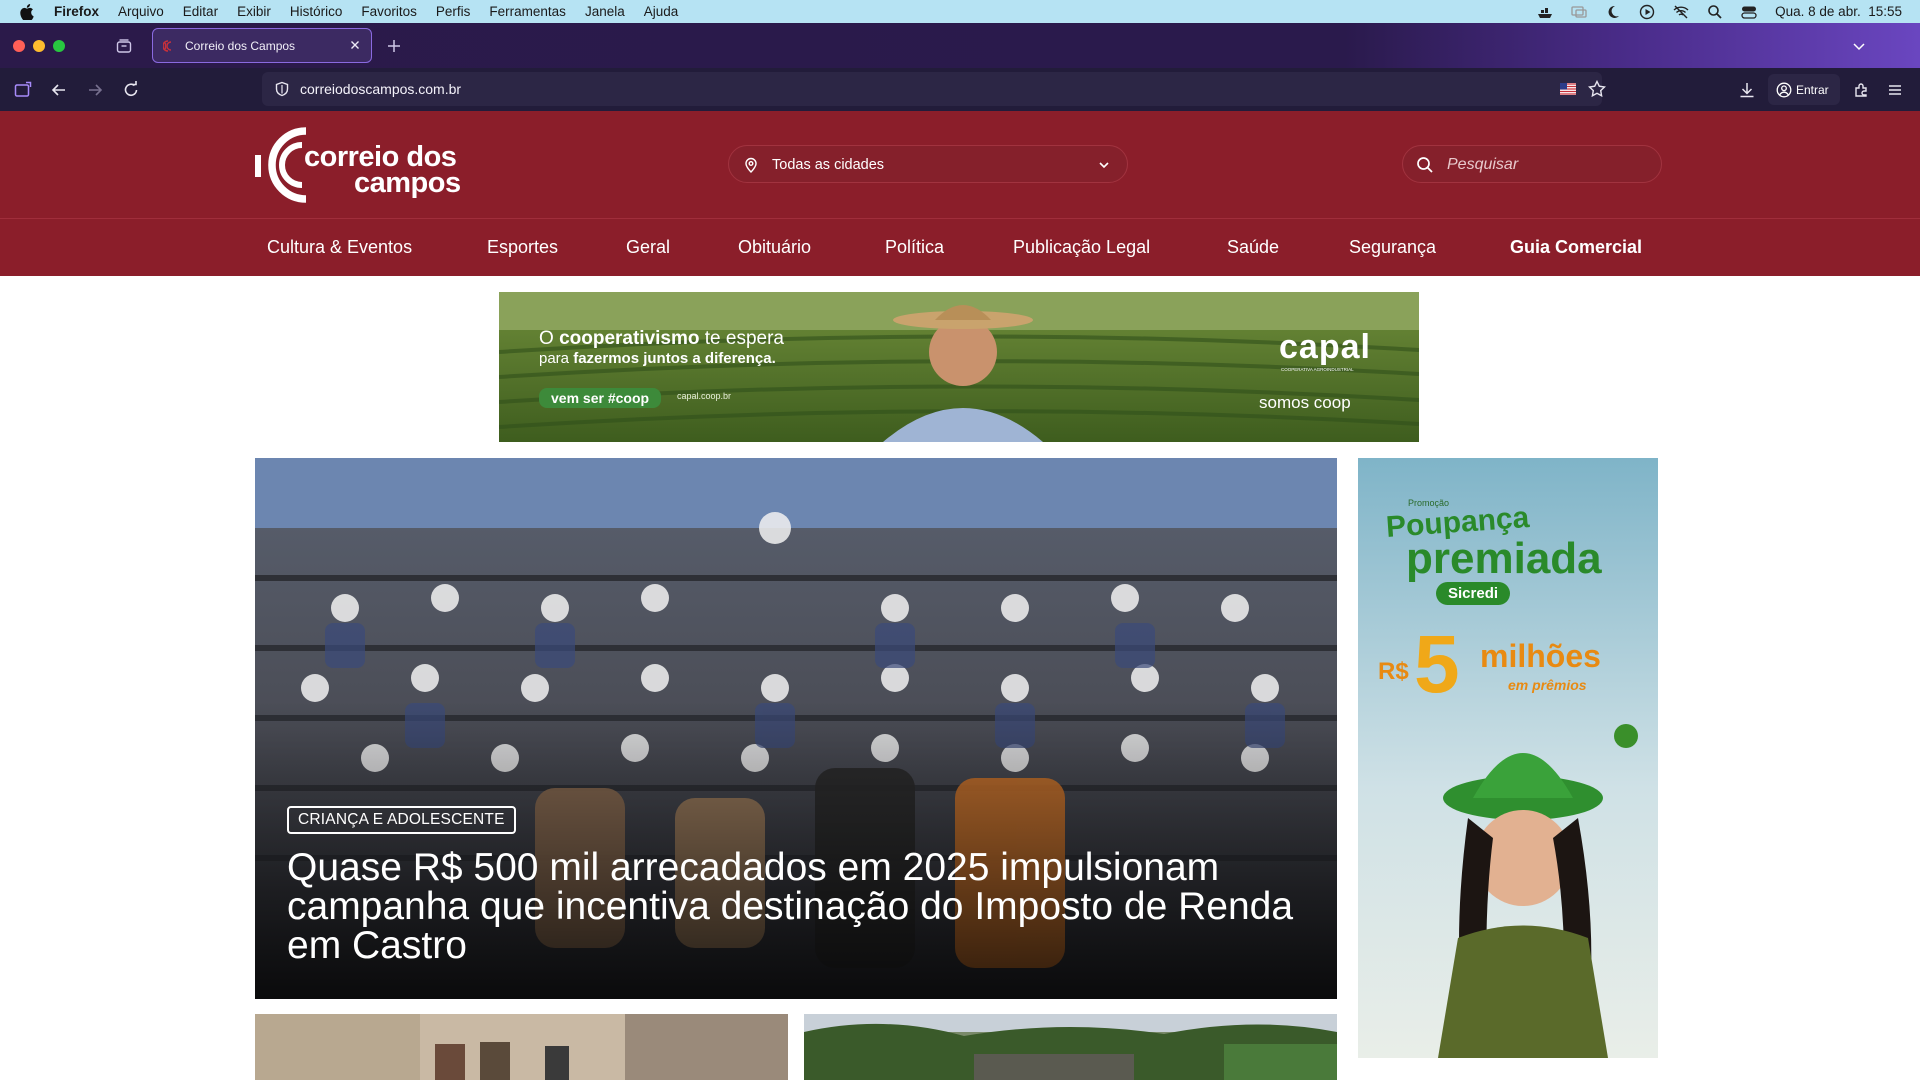  I want to click on ad-tagline: somos coop, so click(1305, 402).